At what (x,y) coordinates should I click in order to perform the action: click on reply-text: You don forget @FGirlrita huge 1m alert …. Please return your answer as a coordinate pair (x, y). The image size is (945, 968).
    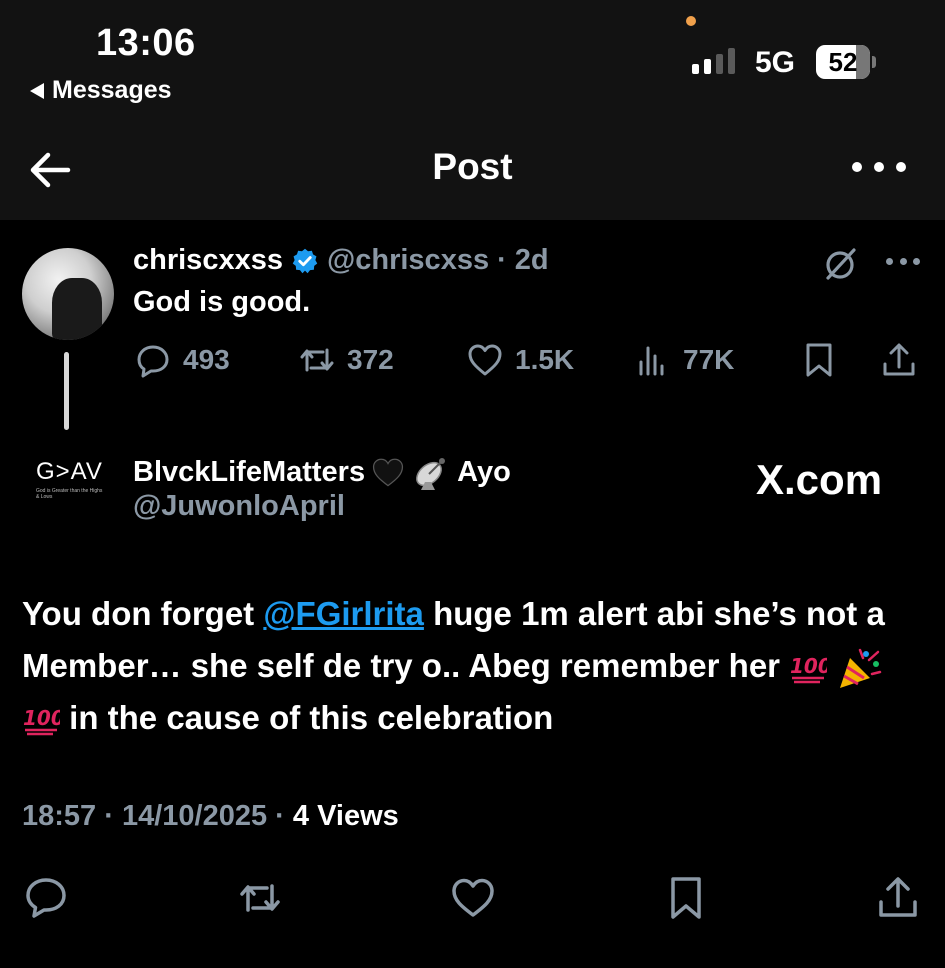
    Looking at the image, I should click on (453, 665).